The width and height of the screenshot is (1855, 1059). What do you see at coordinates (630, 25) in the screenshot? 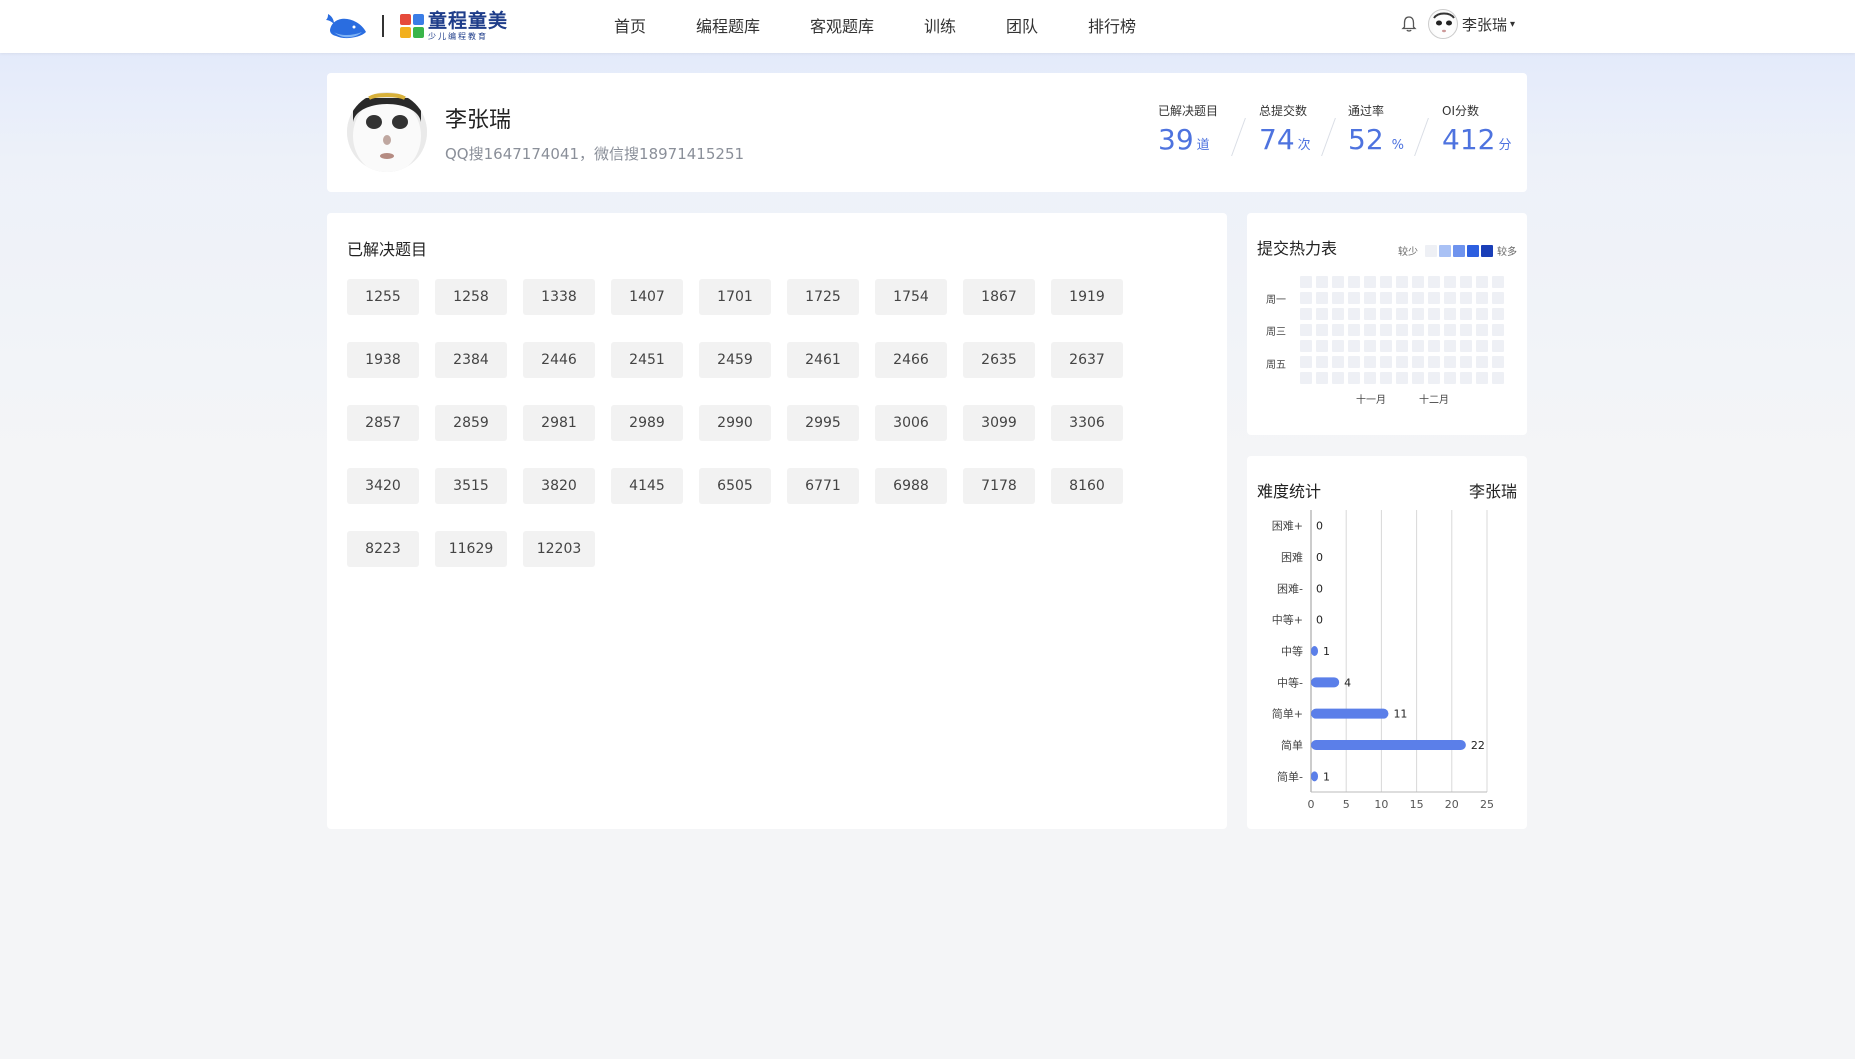
I see `nav-home: 首页` at bounding box center [630, 25].